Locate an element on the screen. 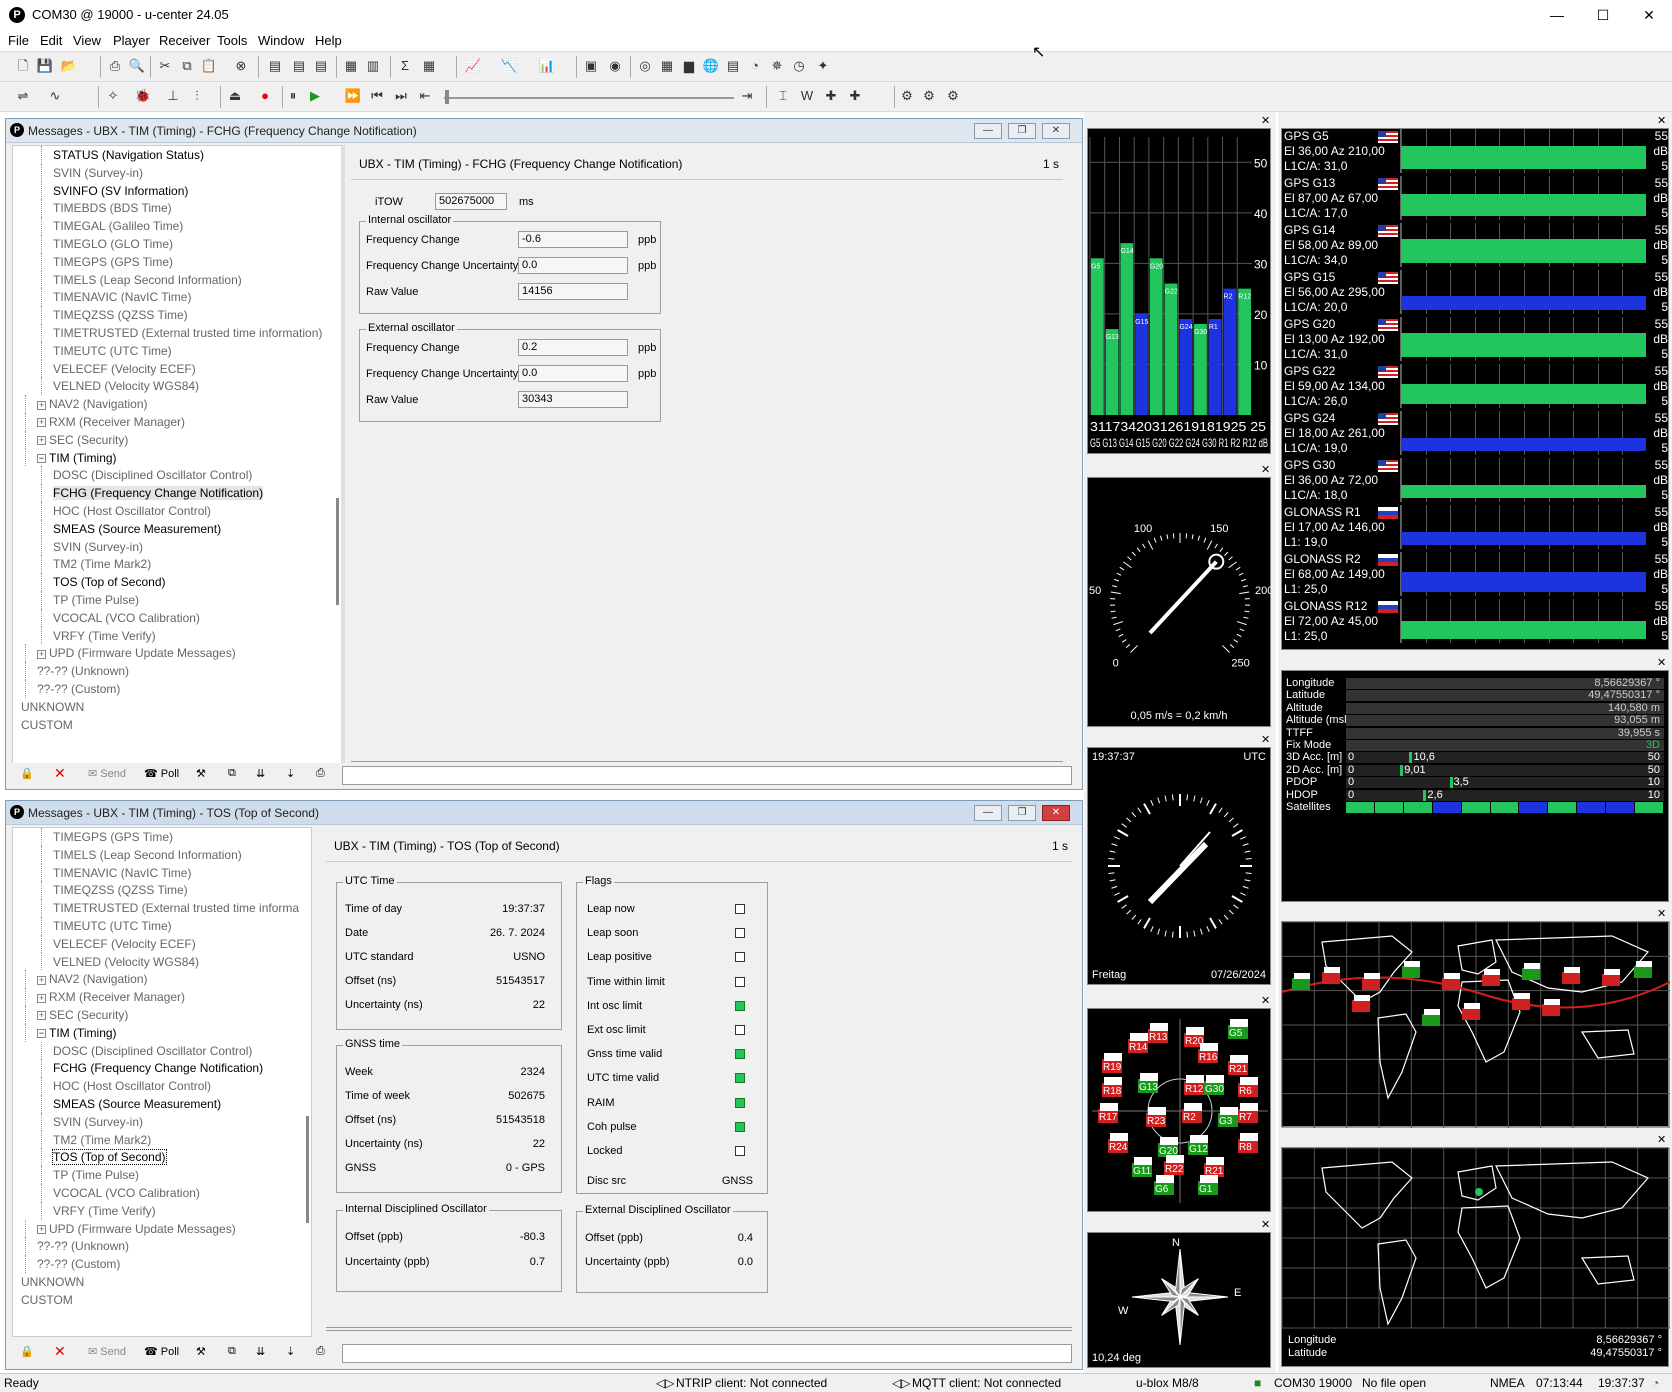  doc2-icon: ▤ is located at coordinates (299, 66).